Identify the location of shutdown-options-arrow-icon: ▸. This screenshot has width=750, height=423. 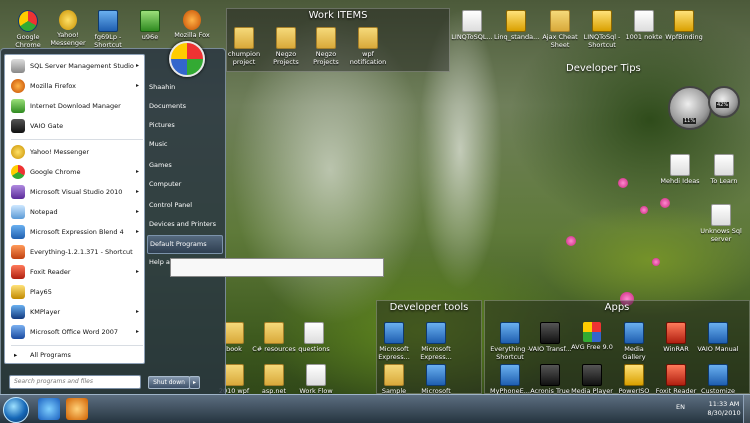
(194, 382).